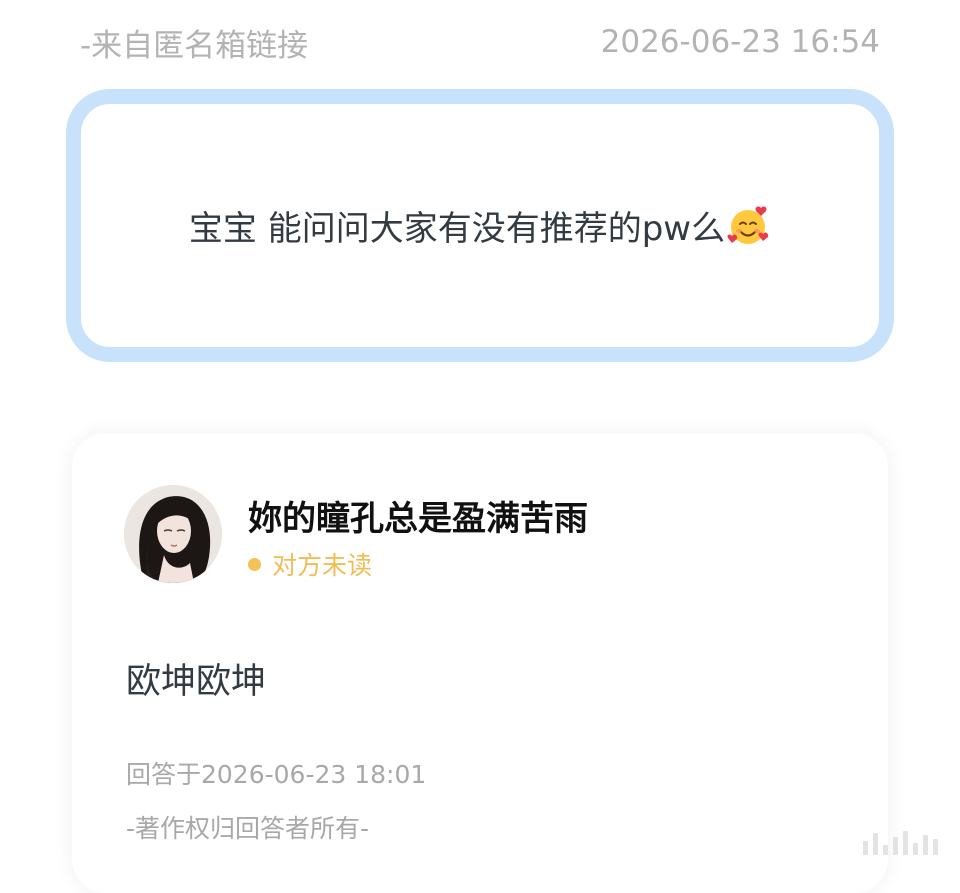 The height and width of the screenshot is (893, 960). I want to click on question-content: 宝宝 能问问大家有没有推荐的pw么, so click(480, 225).